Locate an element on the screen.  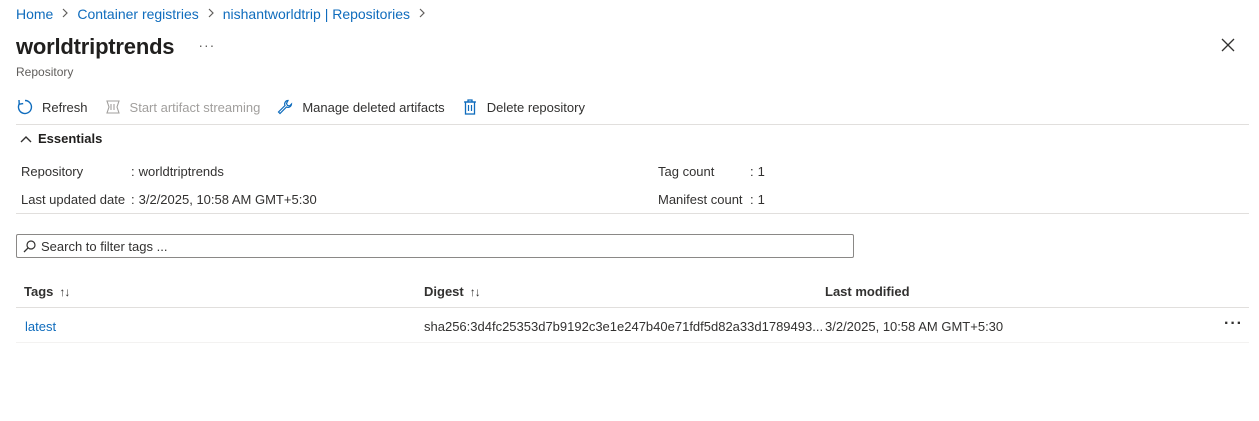
breadcrumb-repositories: nishantworldtrip | Repositories is located at coordinates (316, 14).